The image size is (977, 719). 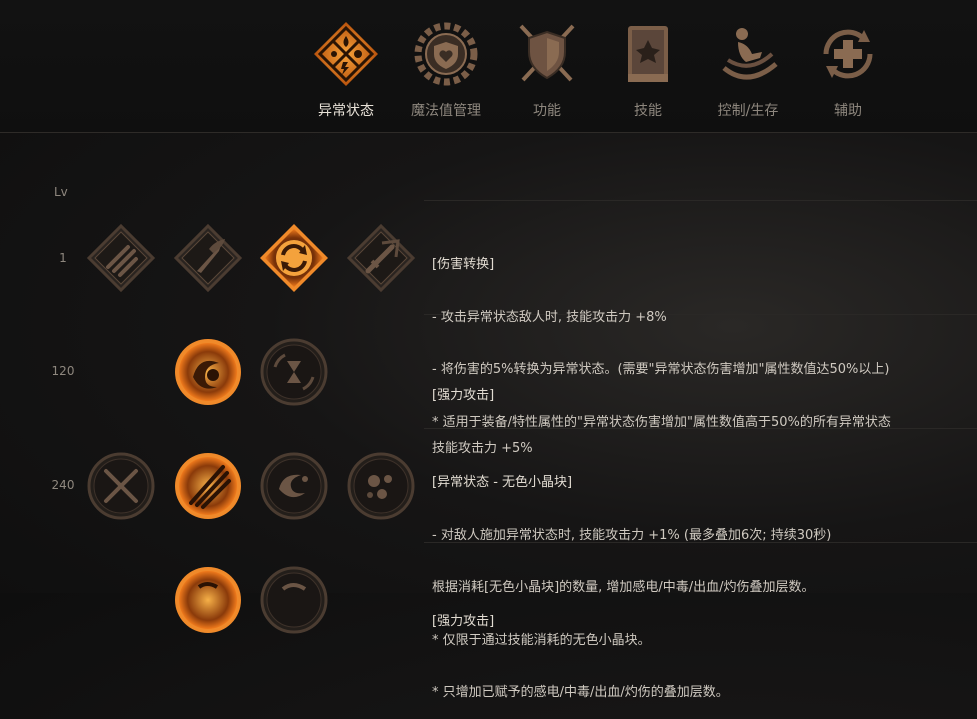 What do you see at coordinates (446, 111) in the screenshot?
I see `tab-label: 魔法值管理` at bounding box center [446, 111].